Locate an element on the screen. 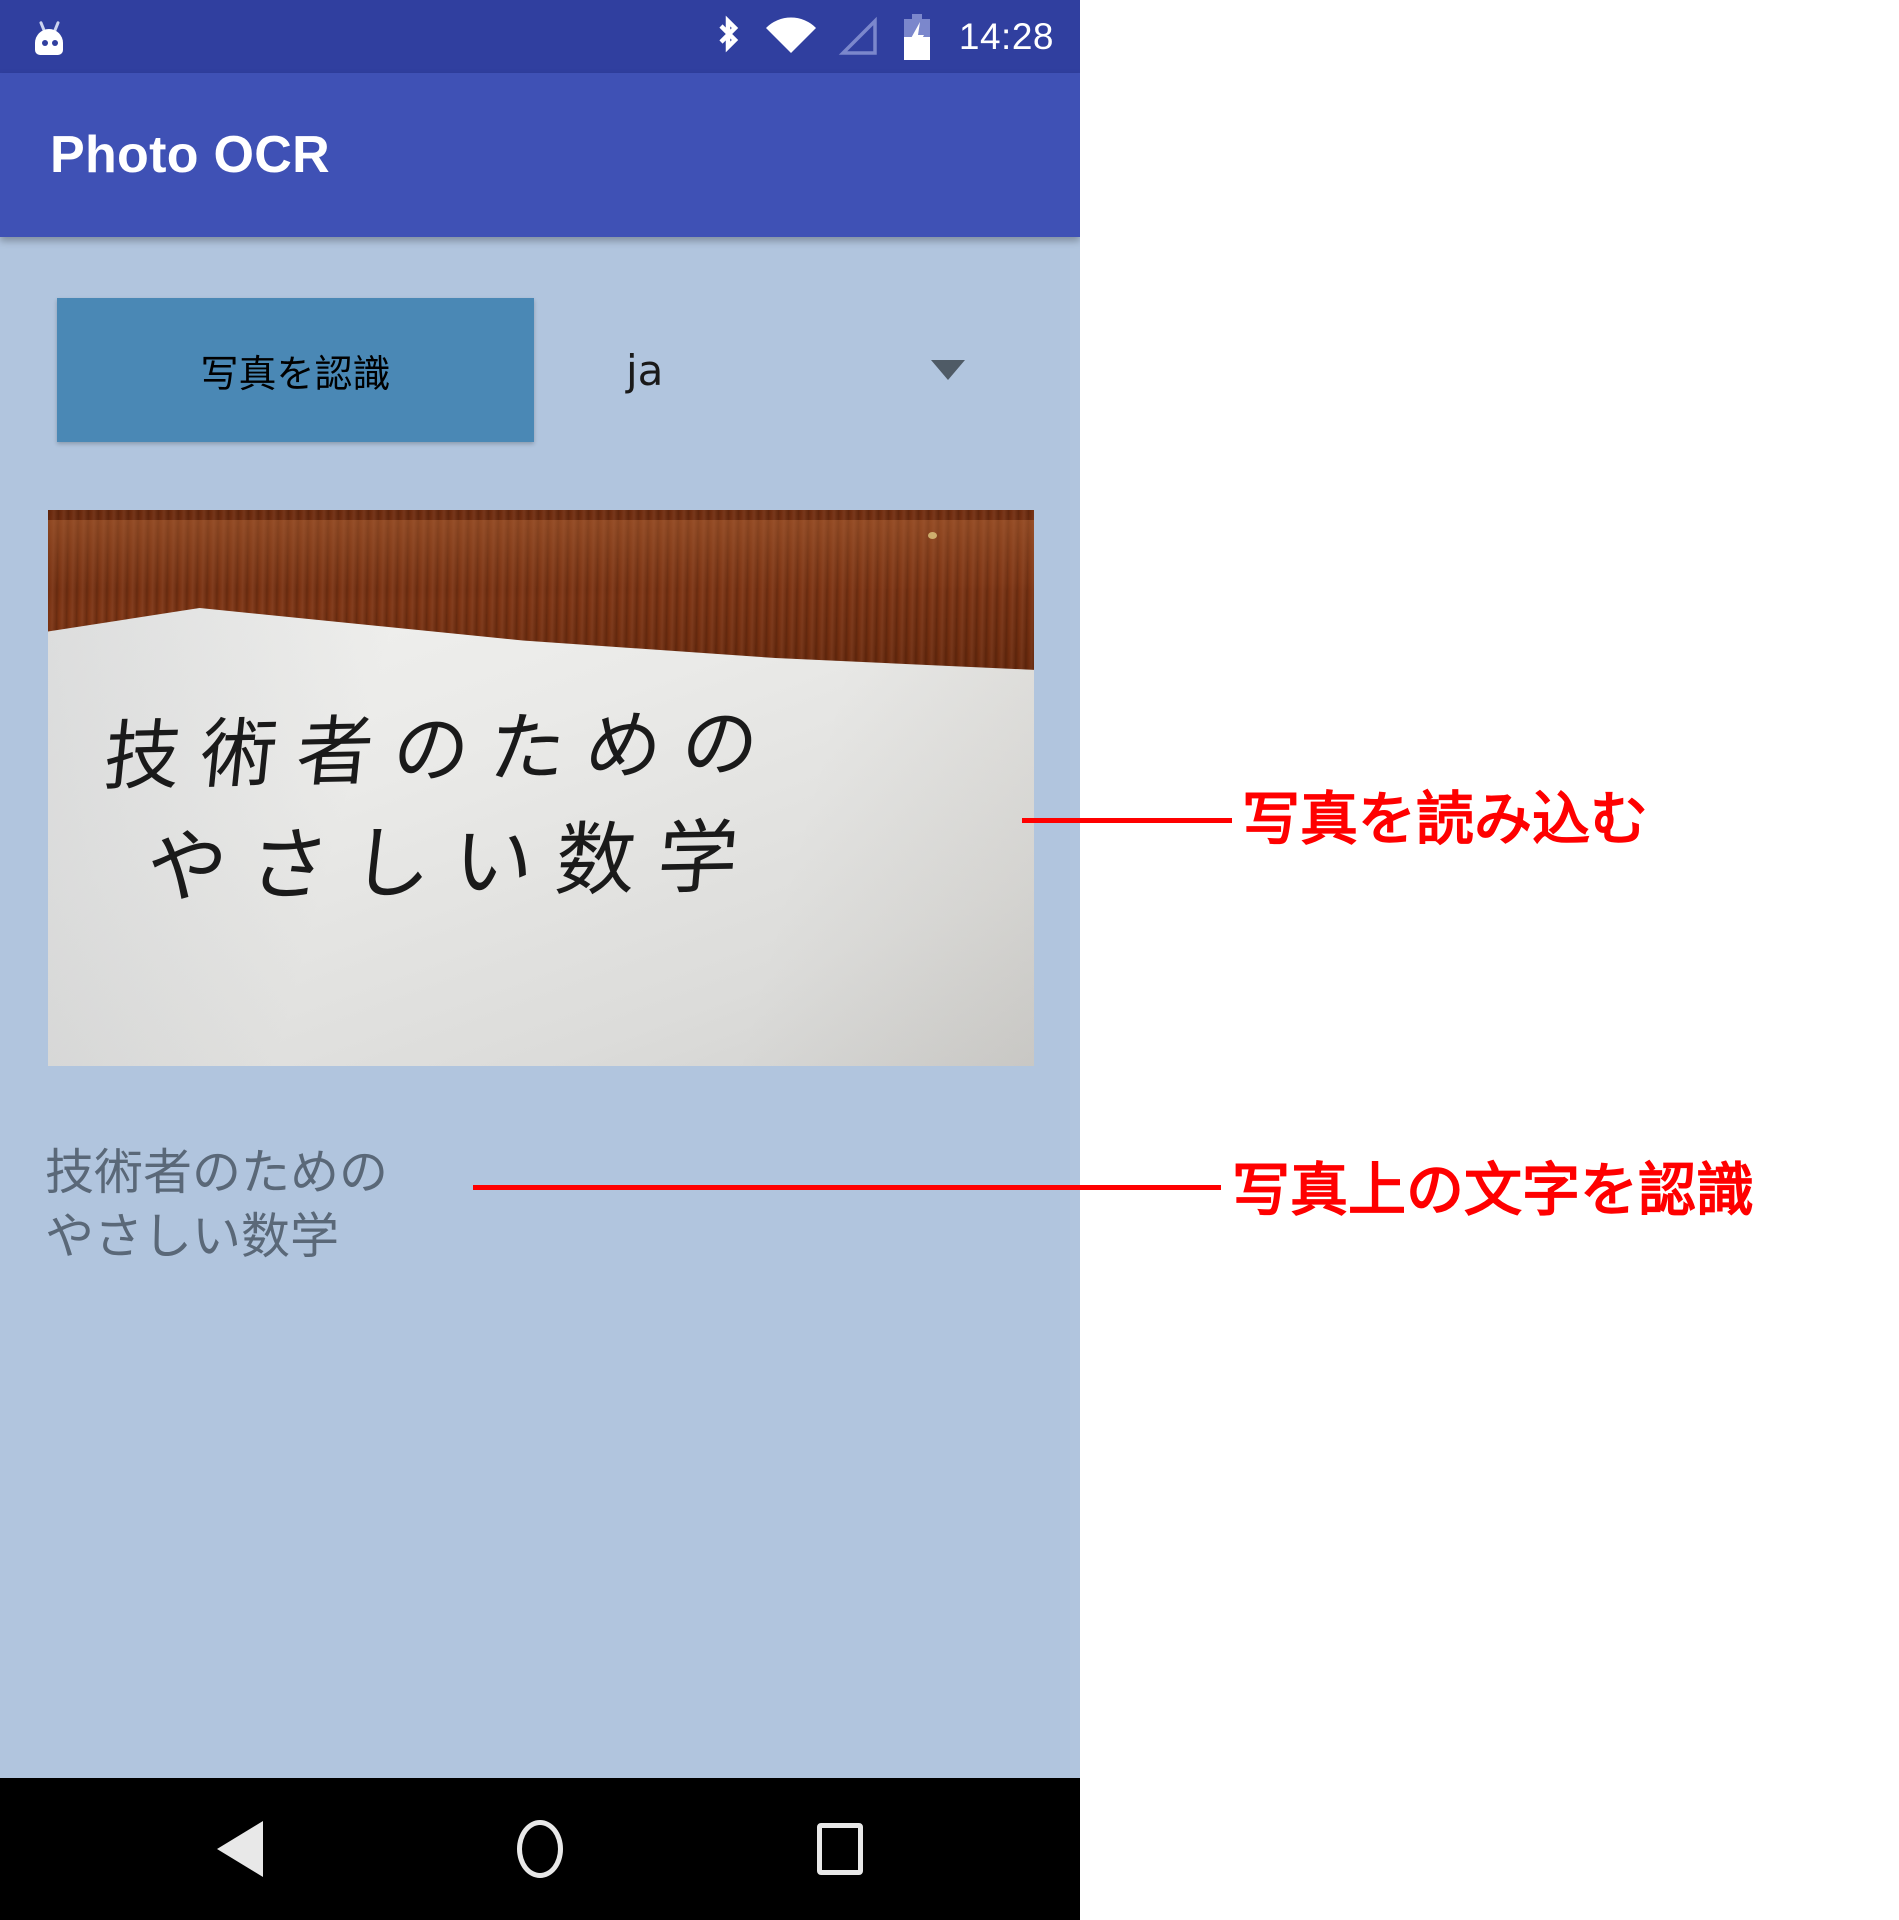  handwriting-line-1: 技術者のための is located at coordinates (441, 749).